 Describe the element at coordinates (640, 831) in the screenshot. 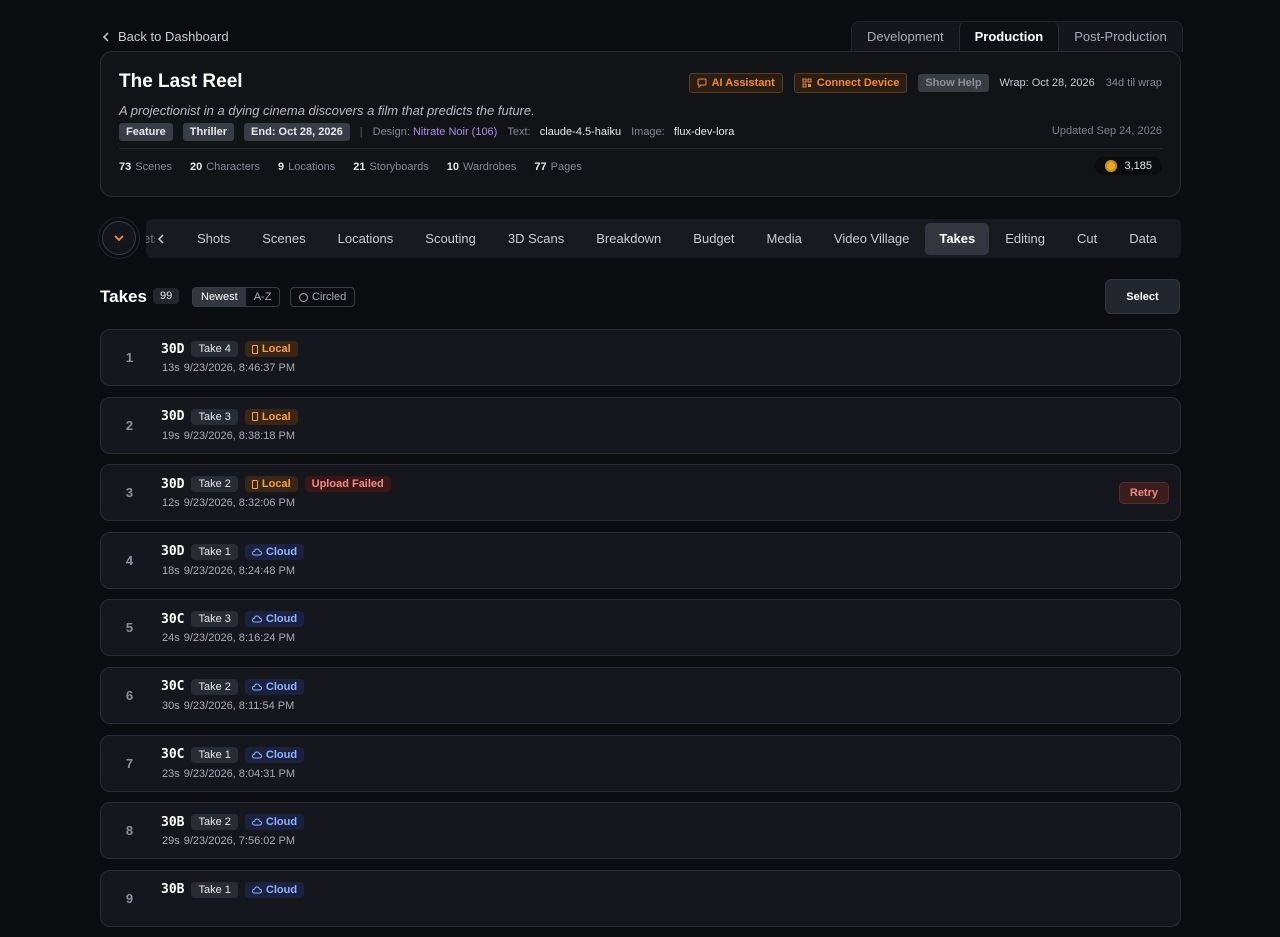

I see `take-row: 8 30B Take 2 Cloud 29s 9/23/2026, 7:56:02 PM` at that location.